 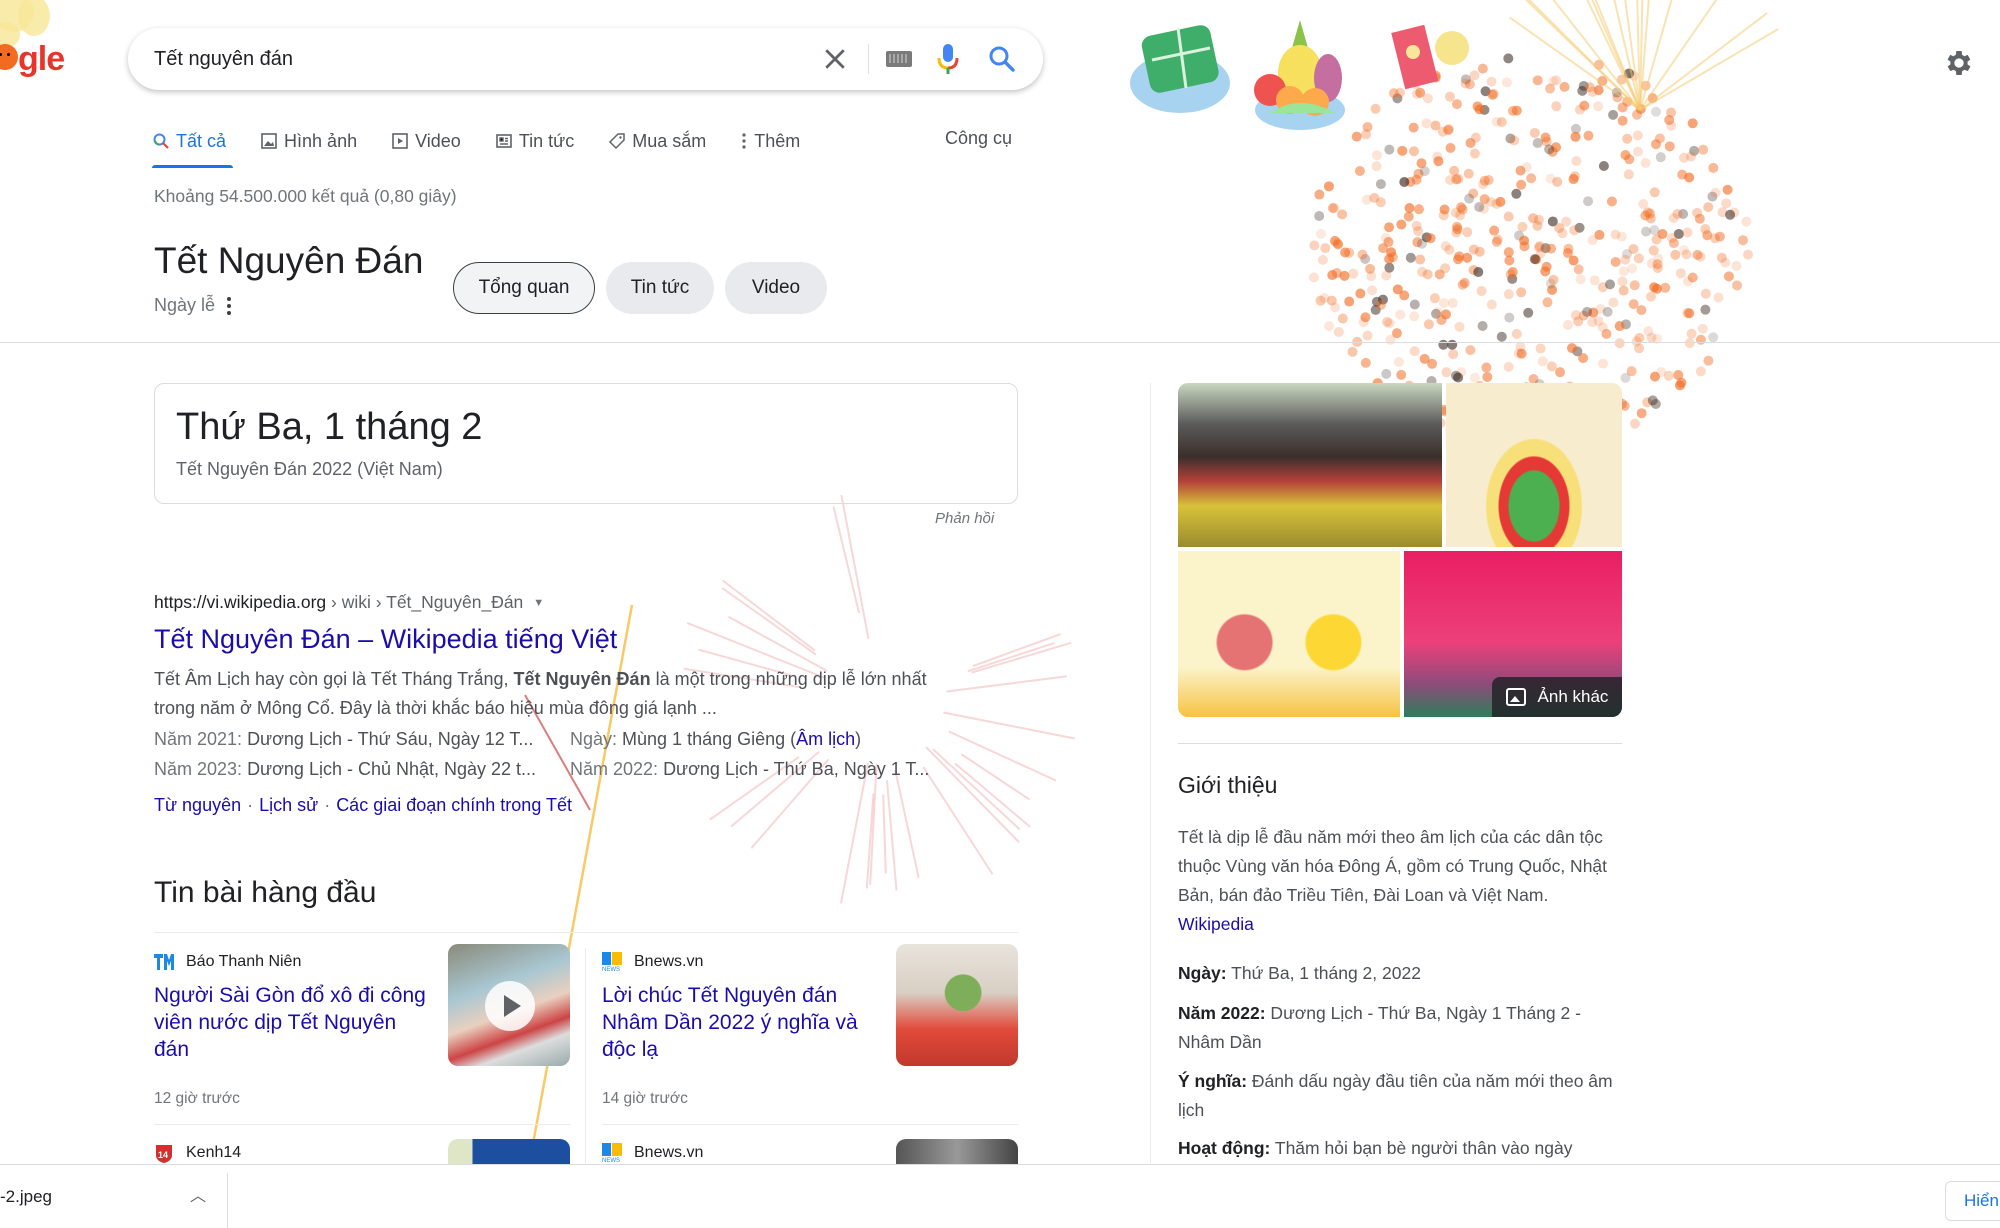 What do you see at coordinates (1000, 1196) in the screenshot?
I see `download-bar: -2.jpeg ︿ Hiển` at bounding box center [1000, 1196].